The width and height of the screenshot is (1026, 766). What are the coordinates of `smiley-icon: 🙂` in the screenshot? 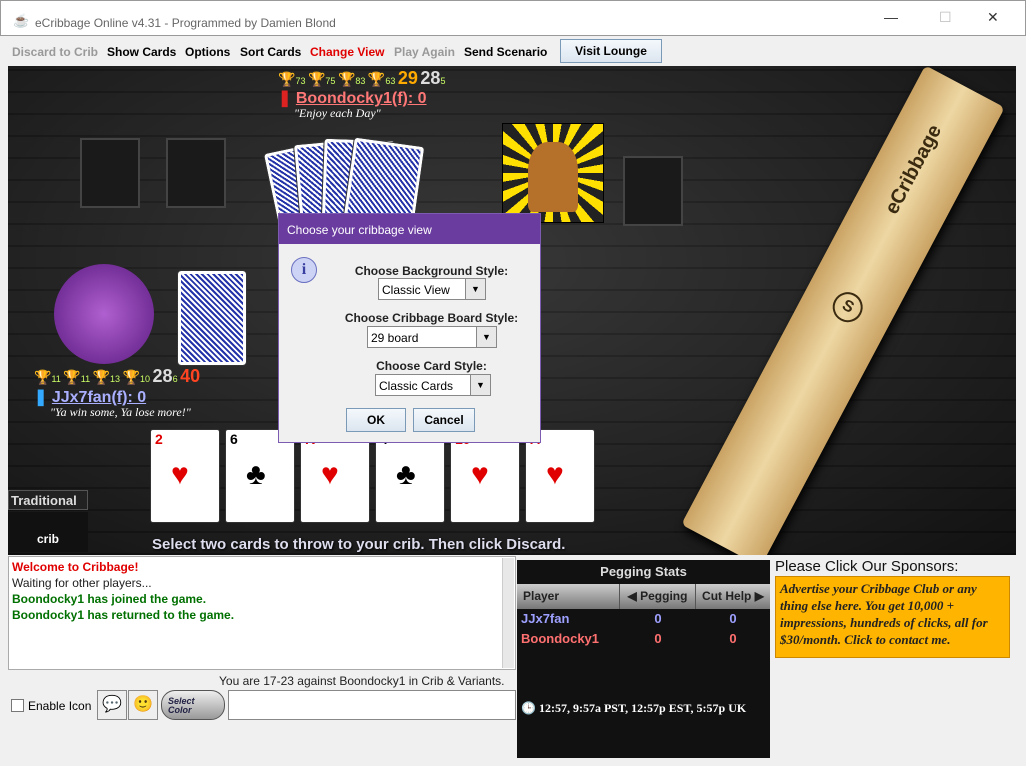 It's located at (143, 705).